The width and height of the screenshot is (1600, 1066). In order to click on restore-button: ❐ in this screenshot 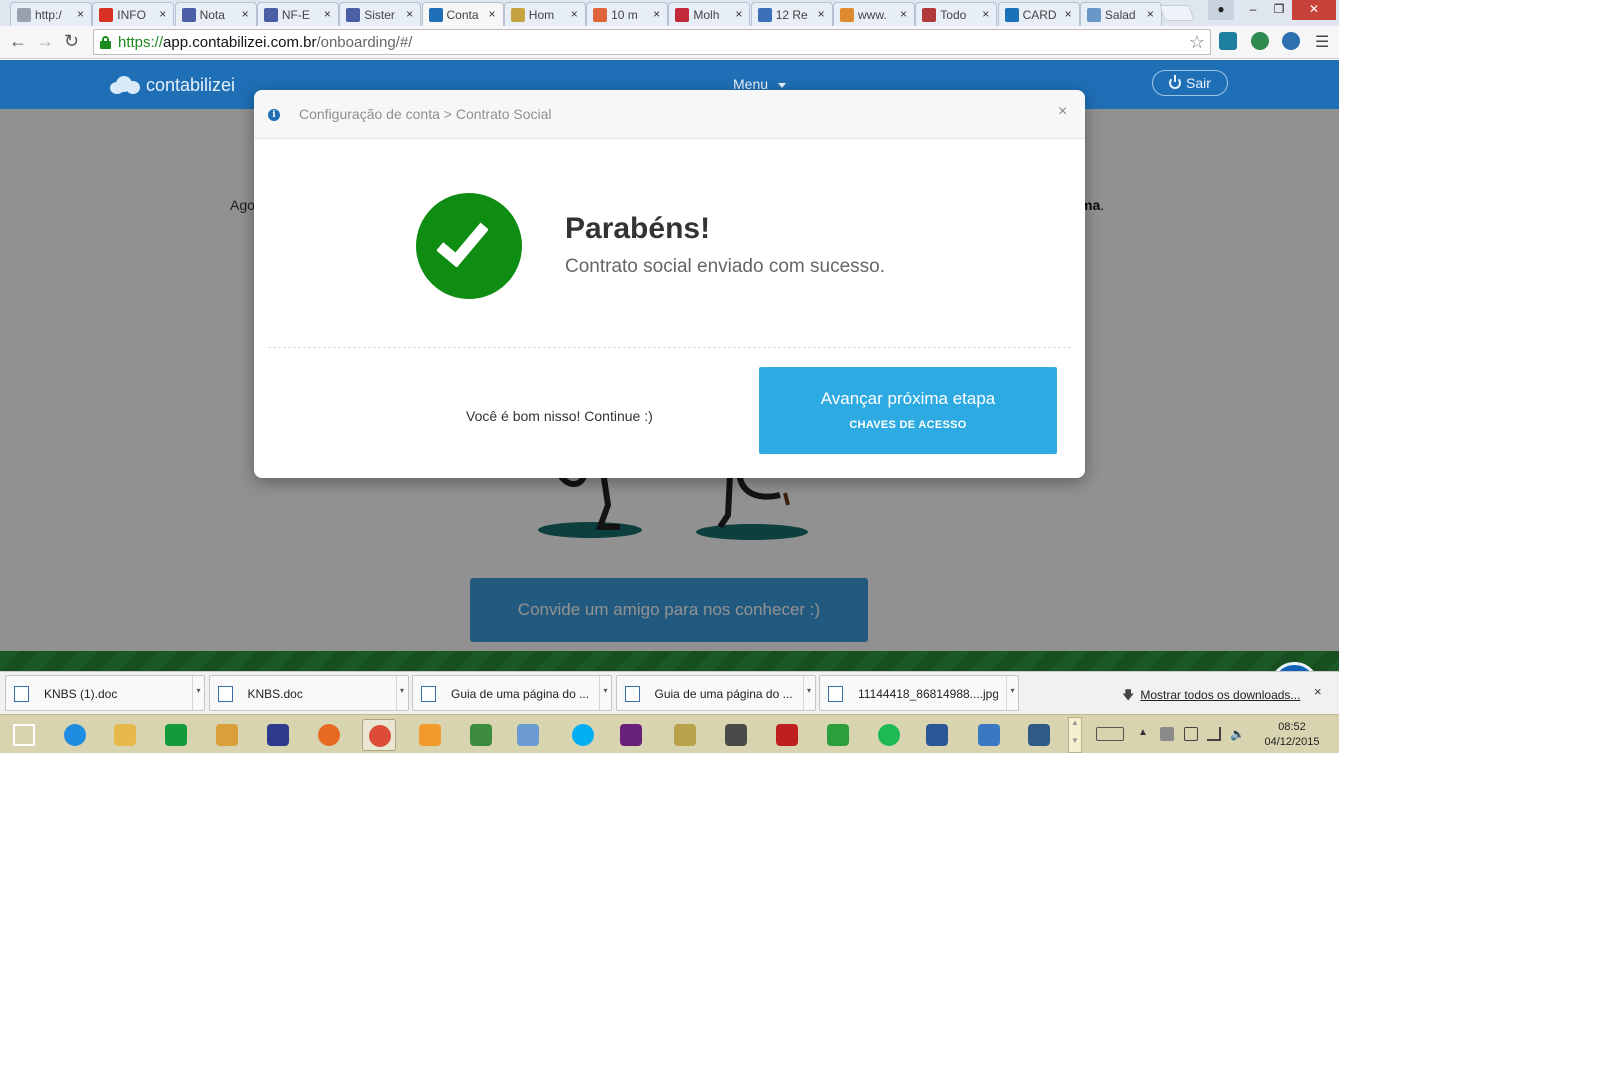, I will do `click(1279, 10)`.